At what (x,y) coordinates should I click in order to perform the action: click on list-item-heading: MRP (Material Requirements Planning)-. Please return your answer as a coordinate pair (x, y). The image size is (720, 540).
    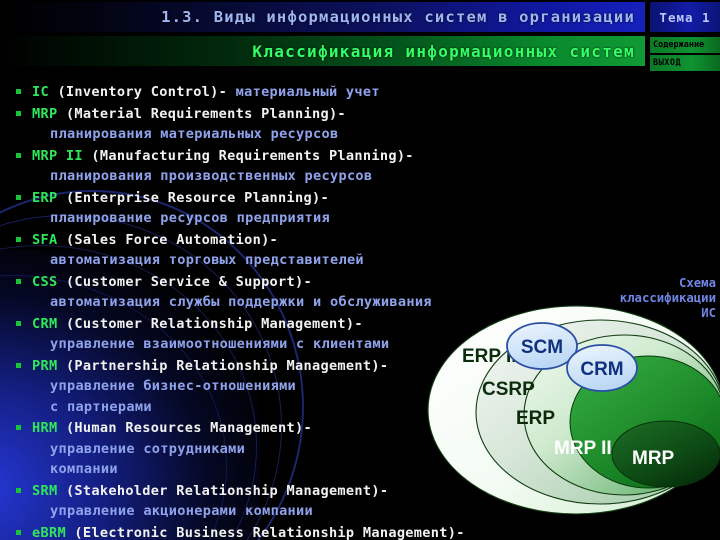
    Looking at the image, I should click on (312, 114).